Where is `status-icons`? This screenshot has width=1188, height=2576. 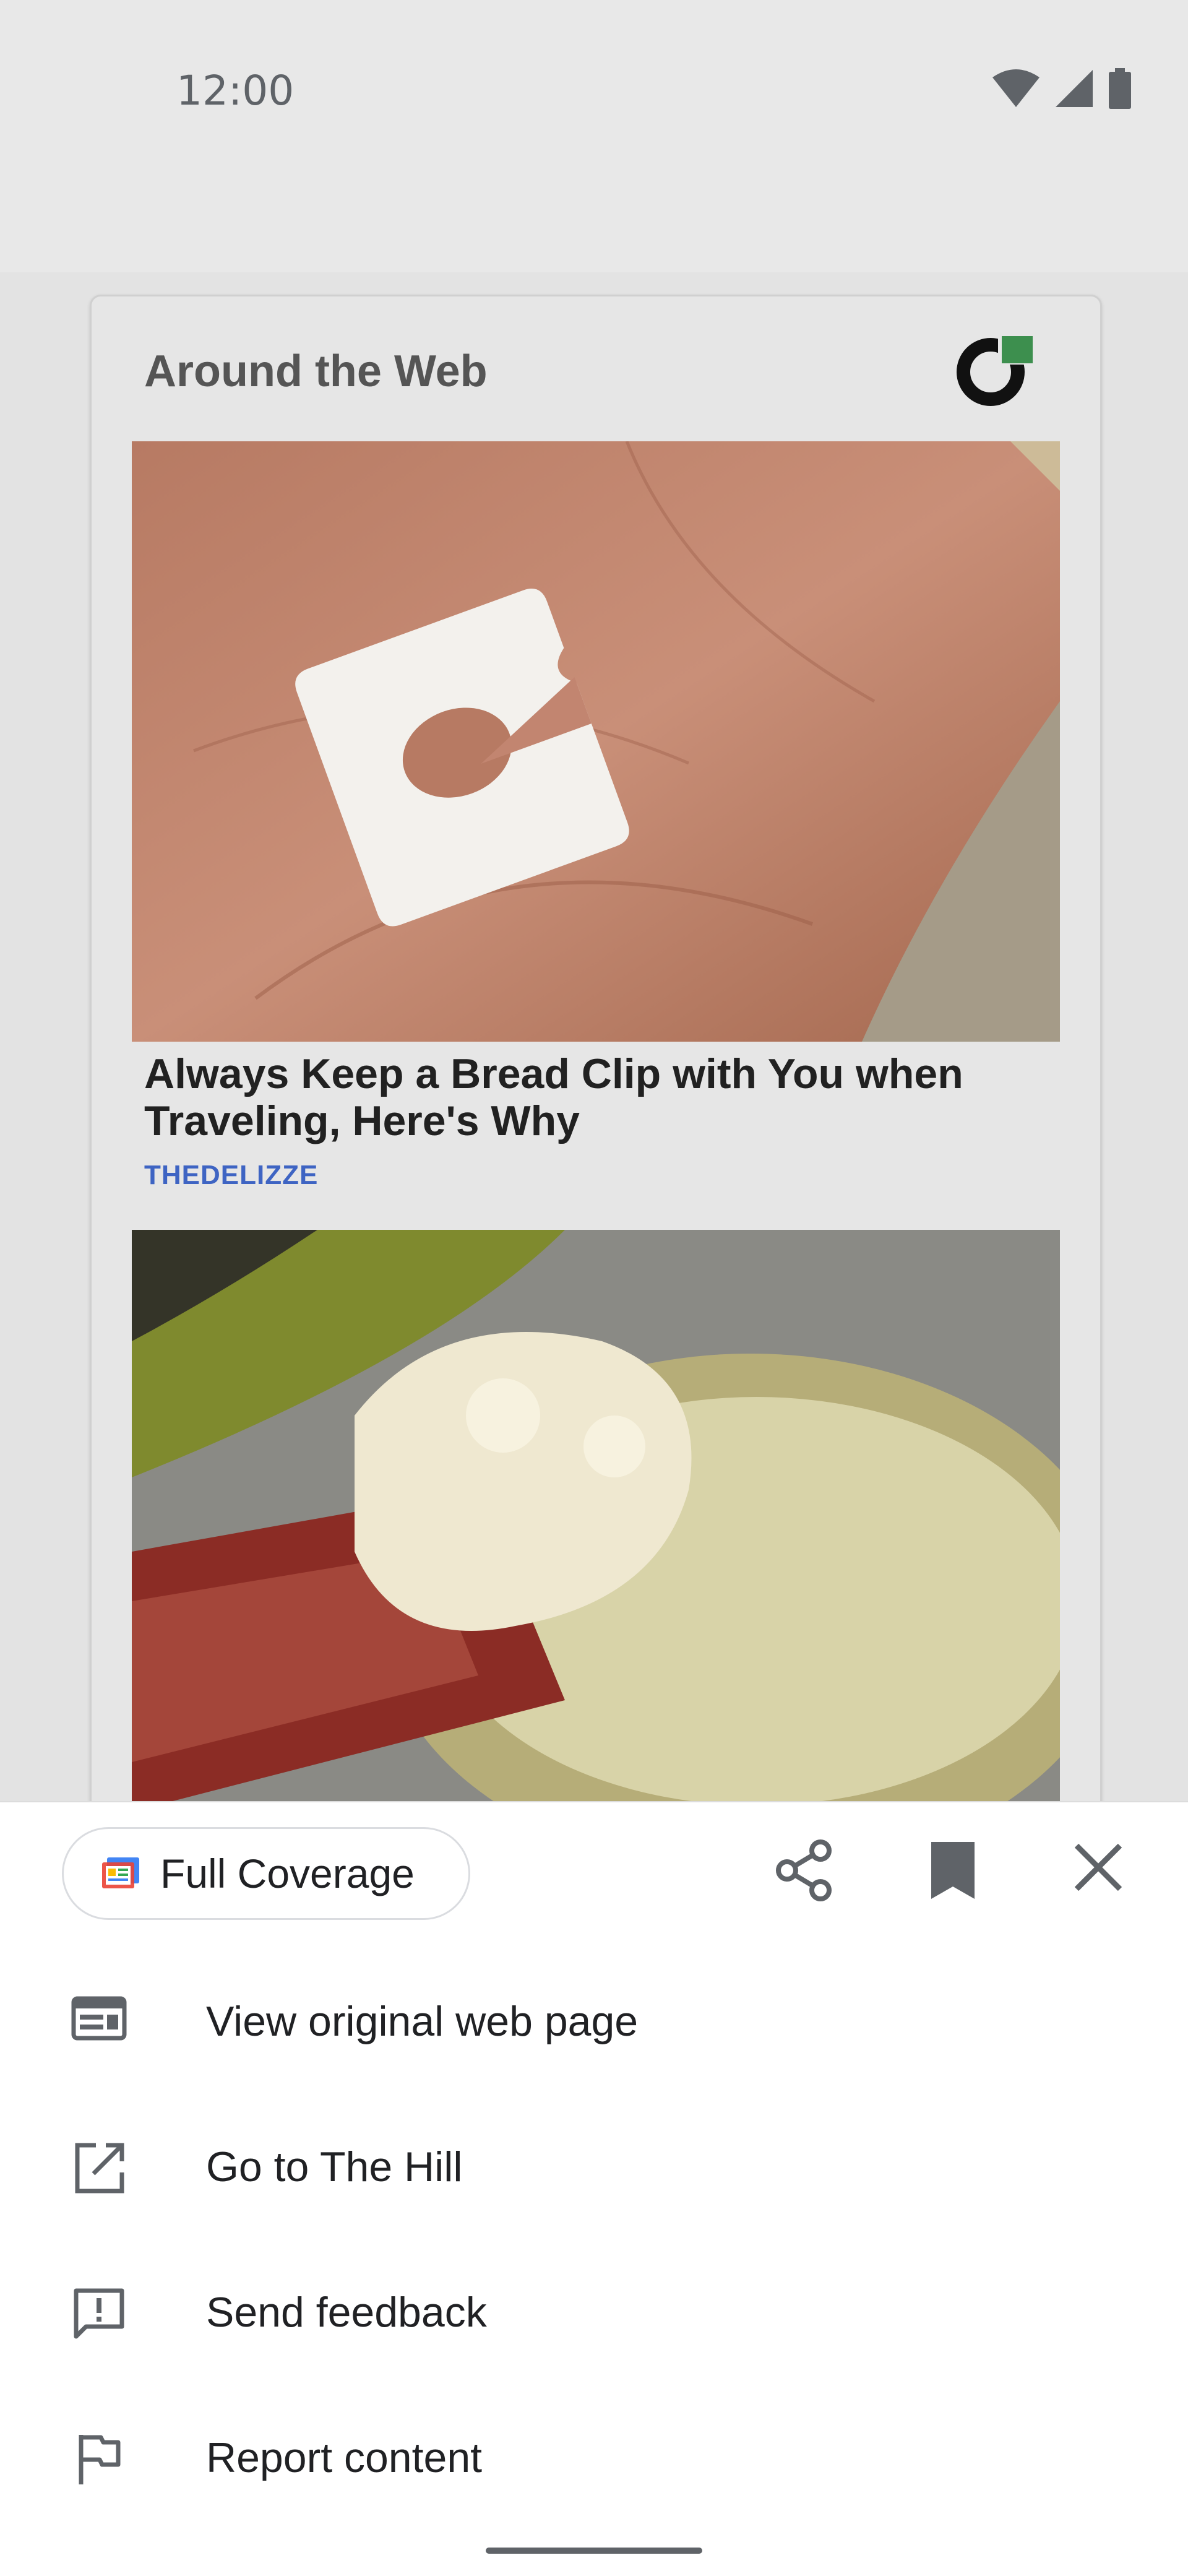
status-icons is located at coordinates (1061, 88).